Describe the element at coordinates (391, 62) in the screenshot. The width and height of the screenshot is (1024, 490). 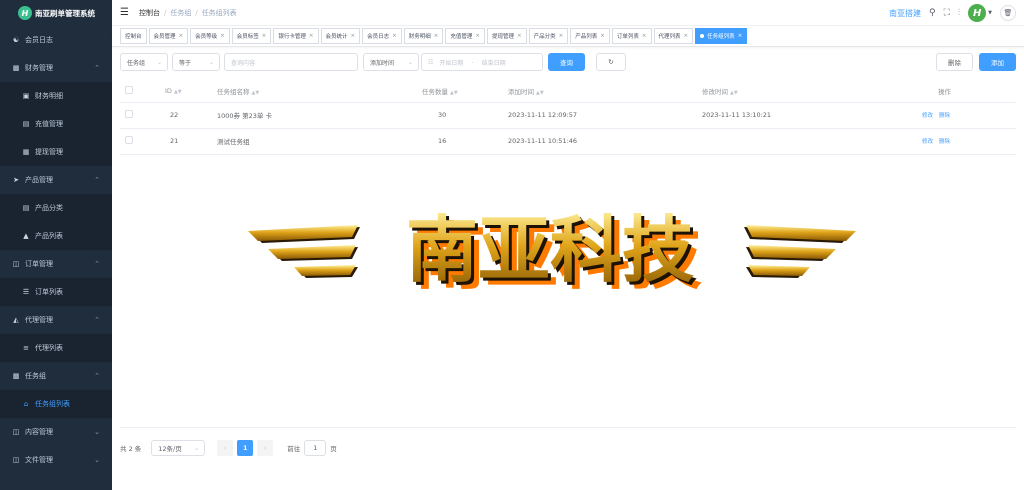
I see `time-field-select: 添加时间 ⌄` at that location.